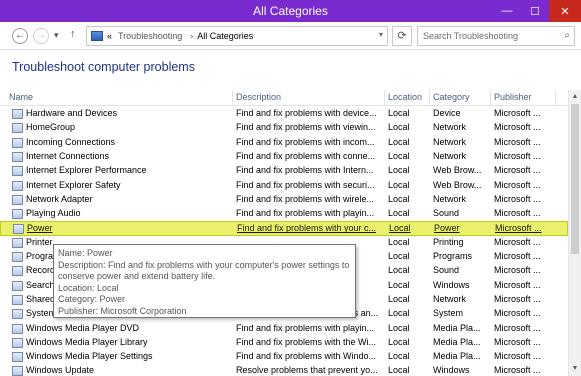  Describe the element at coordinates (507, 11) in the screenshot. I see `minimize-button: —` at that location.